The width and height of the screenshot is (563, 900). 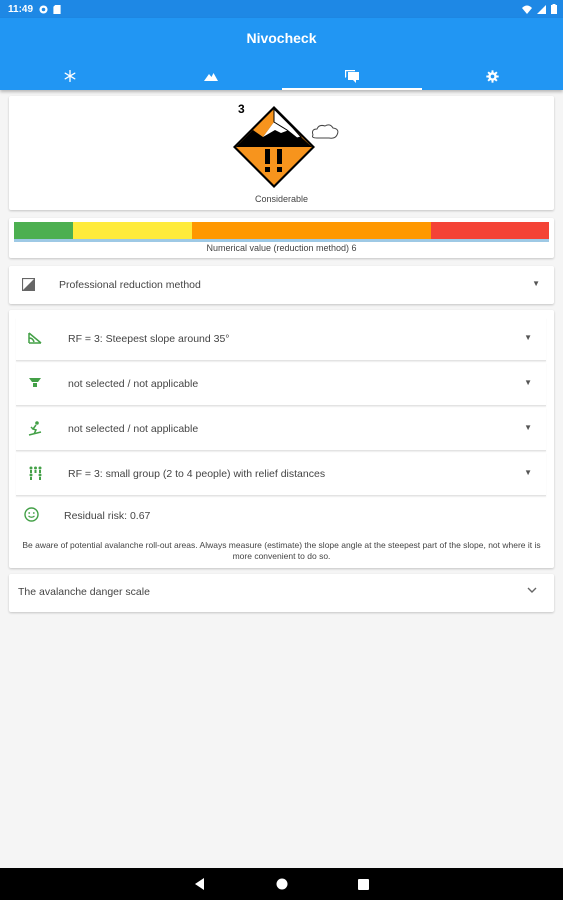 I want to click on signal-icon, so click(x=541, y=9).